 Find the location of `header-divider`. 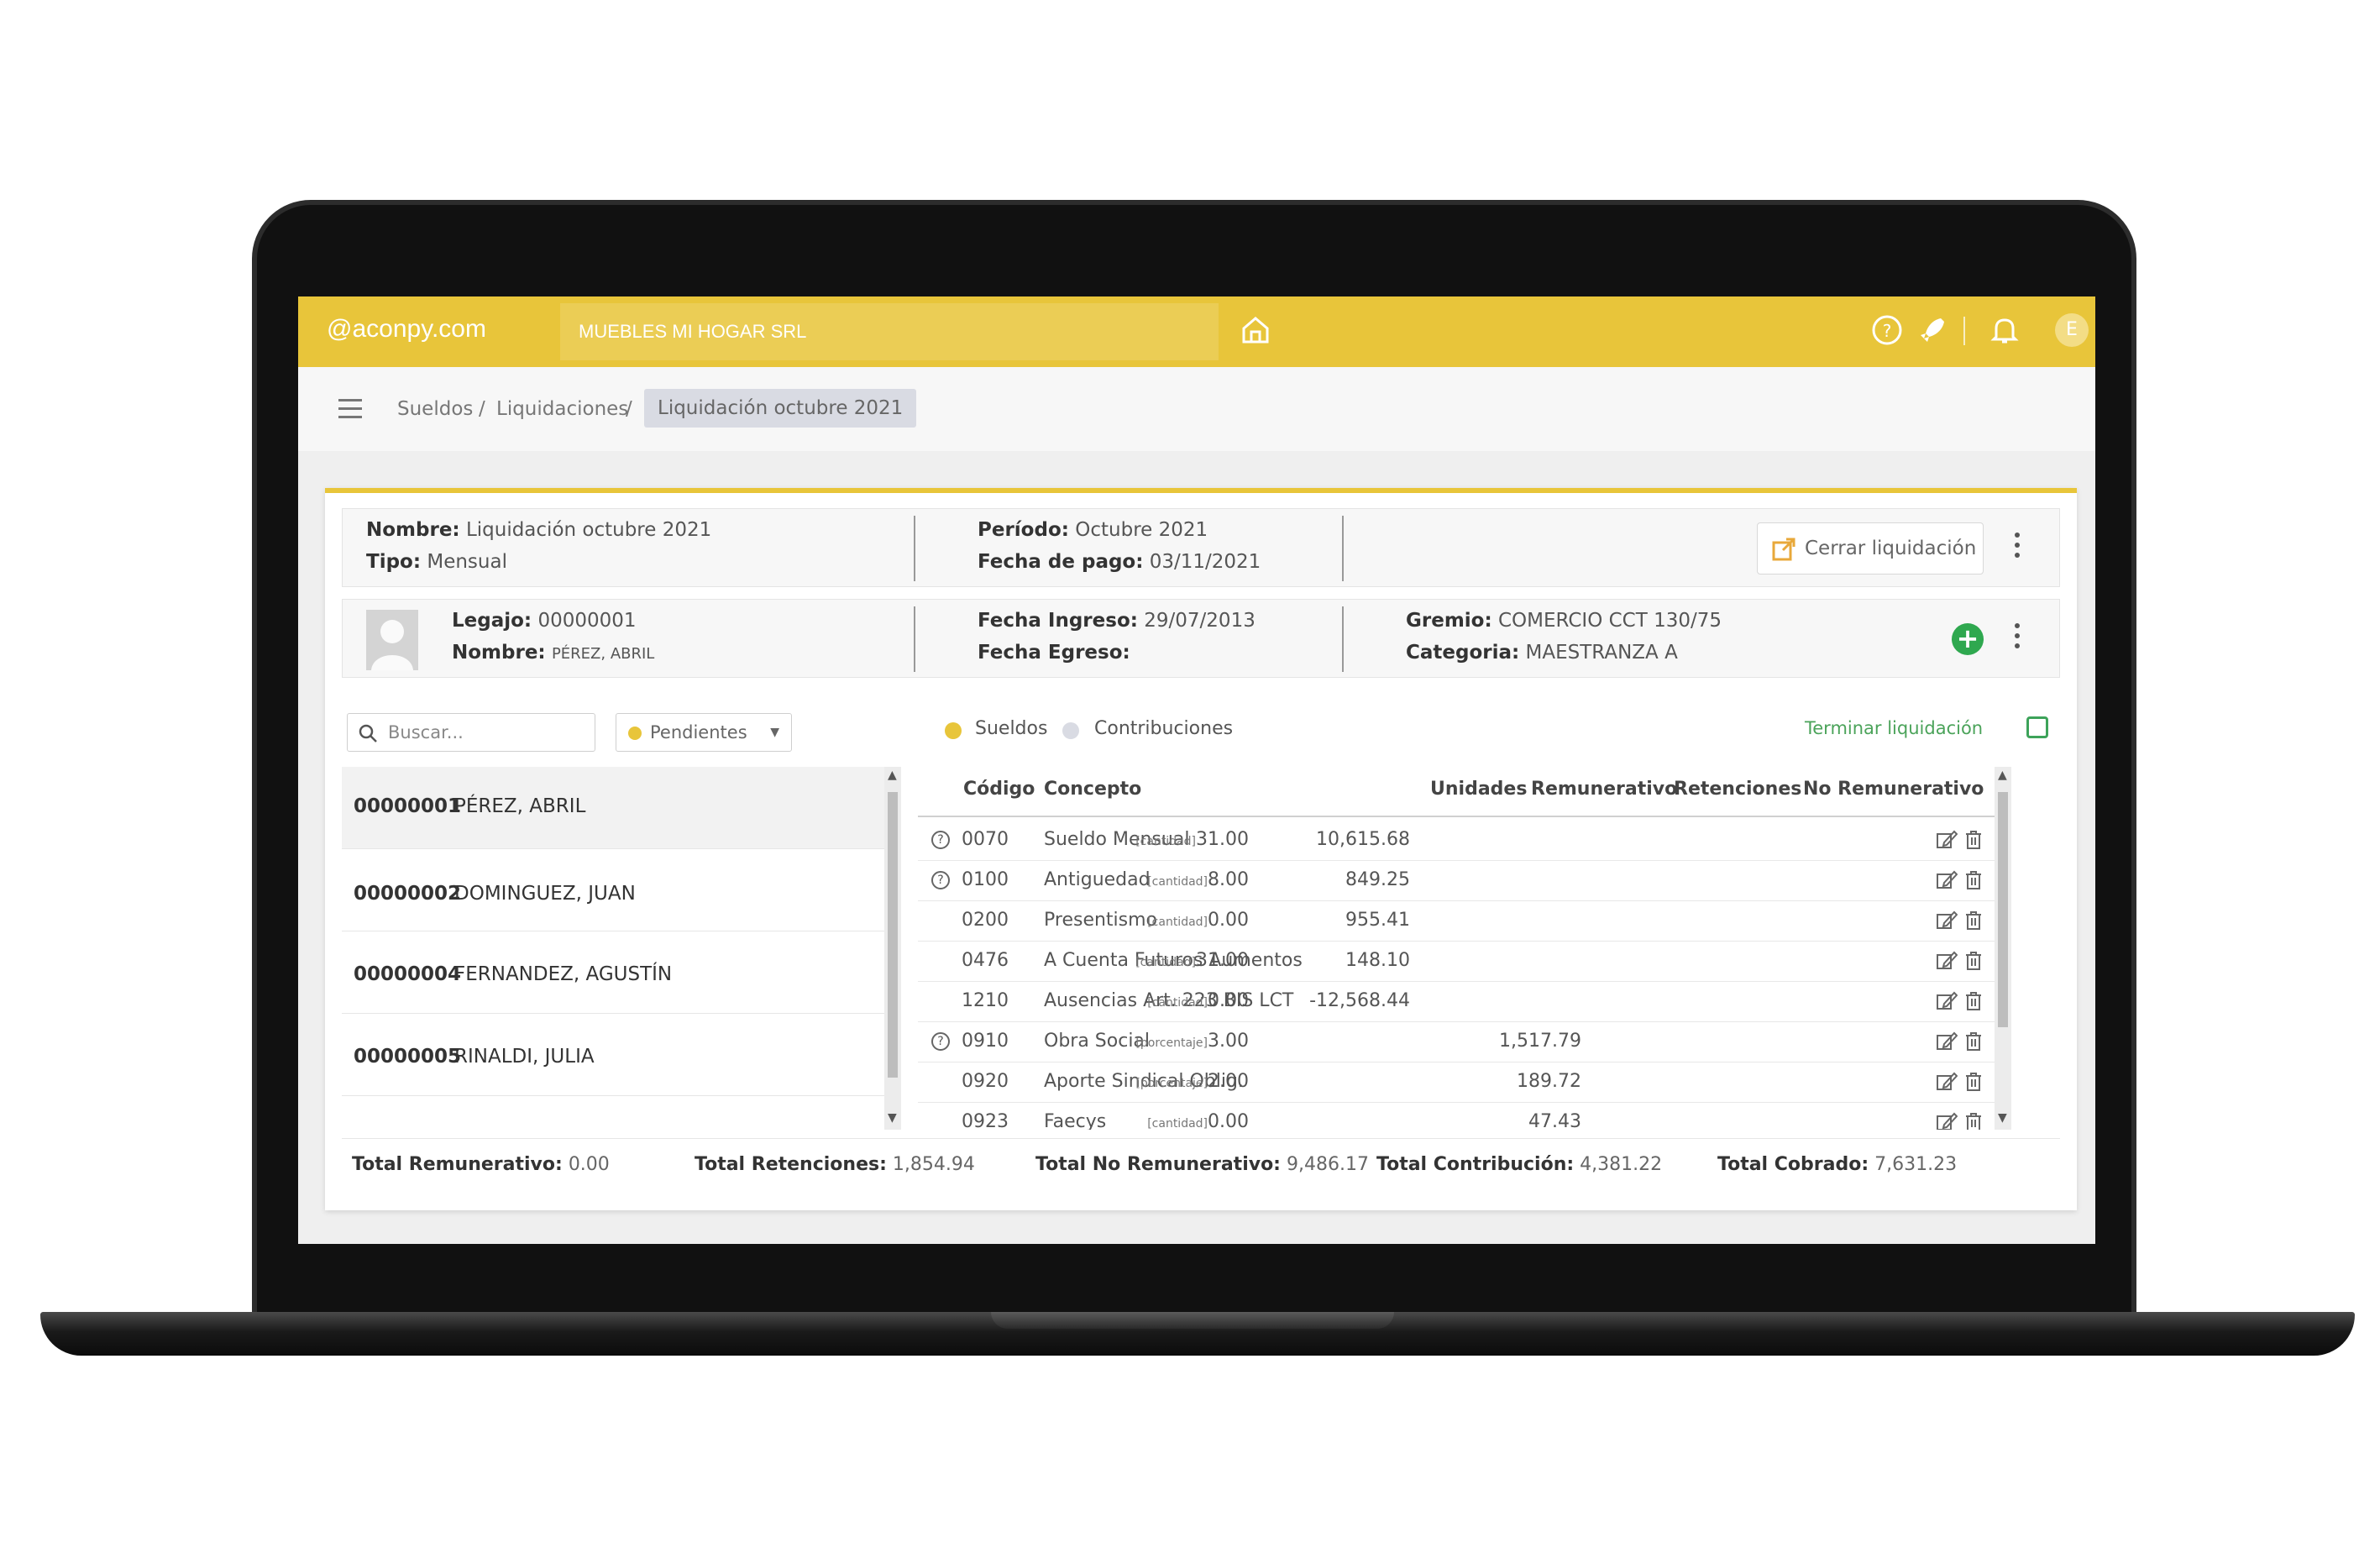

header-divider is located at coordinates (1465, 816).